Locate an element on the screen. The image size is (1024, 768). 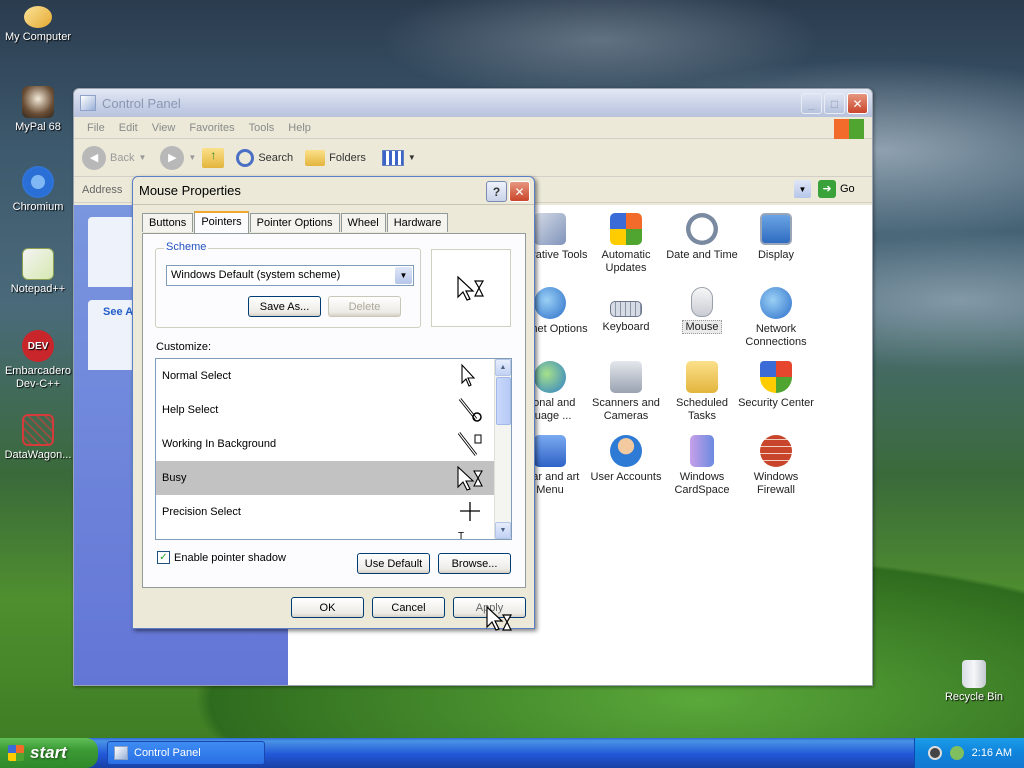
desktop-icon-label: Notepad++ is located at coordinates (38, 289).